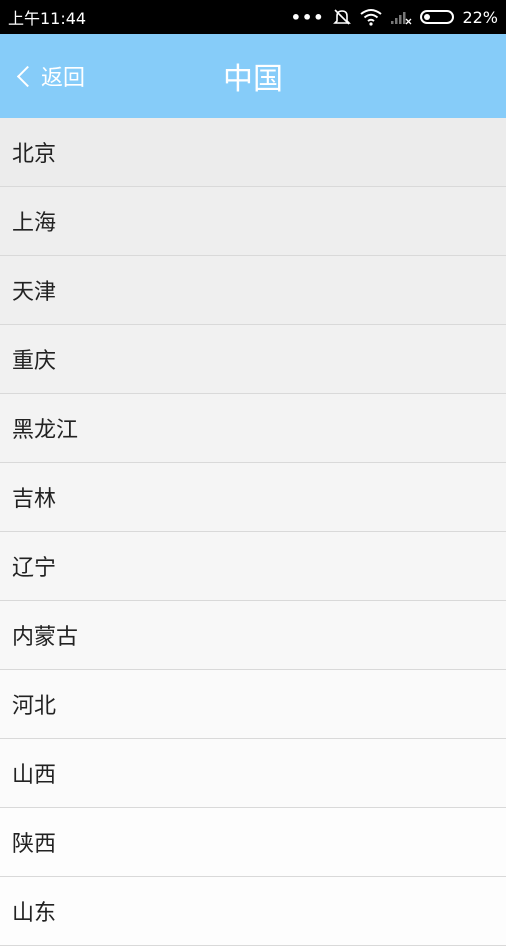 This screenshot has width=506, height=946. I want to click on list-item-label: 上海, so click(34, 223).